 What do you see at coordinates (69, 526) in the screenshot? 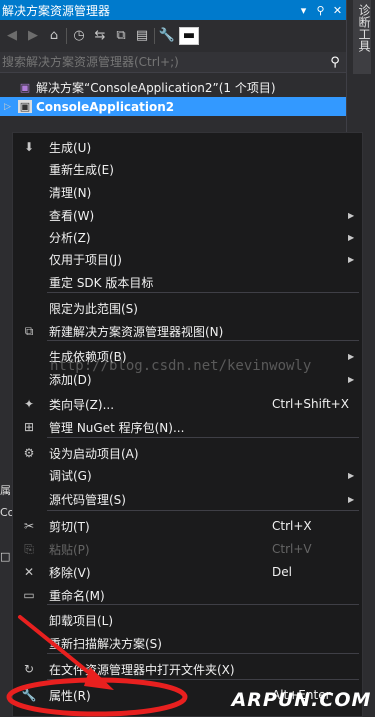
I see `menu-item-label: 剪切(T)` at bounding box center [69, 526].